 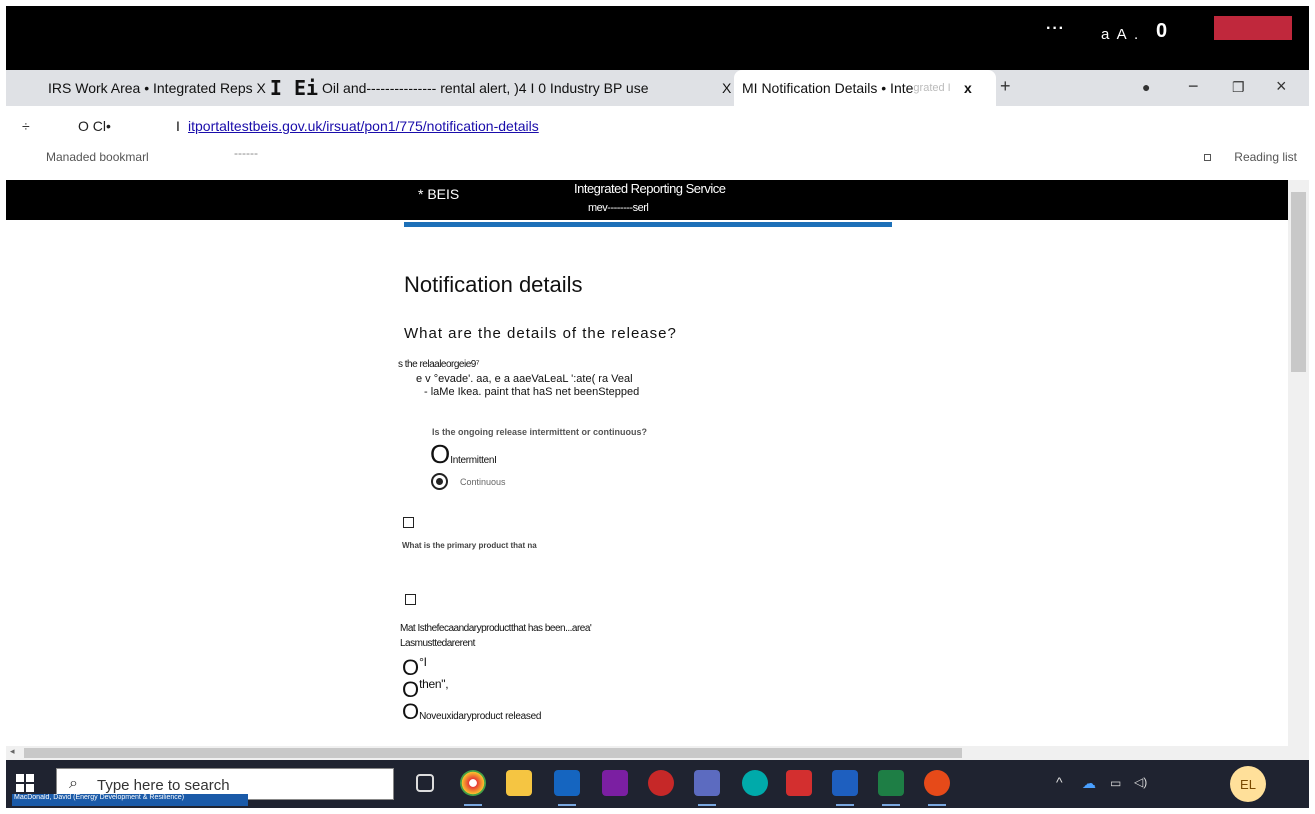 What do you see at coordinates (294, 88) in the screenshot?
I see `tab-glyph: I Ei` at bounding box center [294, 88].